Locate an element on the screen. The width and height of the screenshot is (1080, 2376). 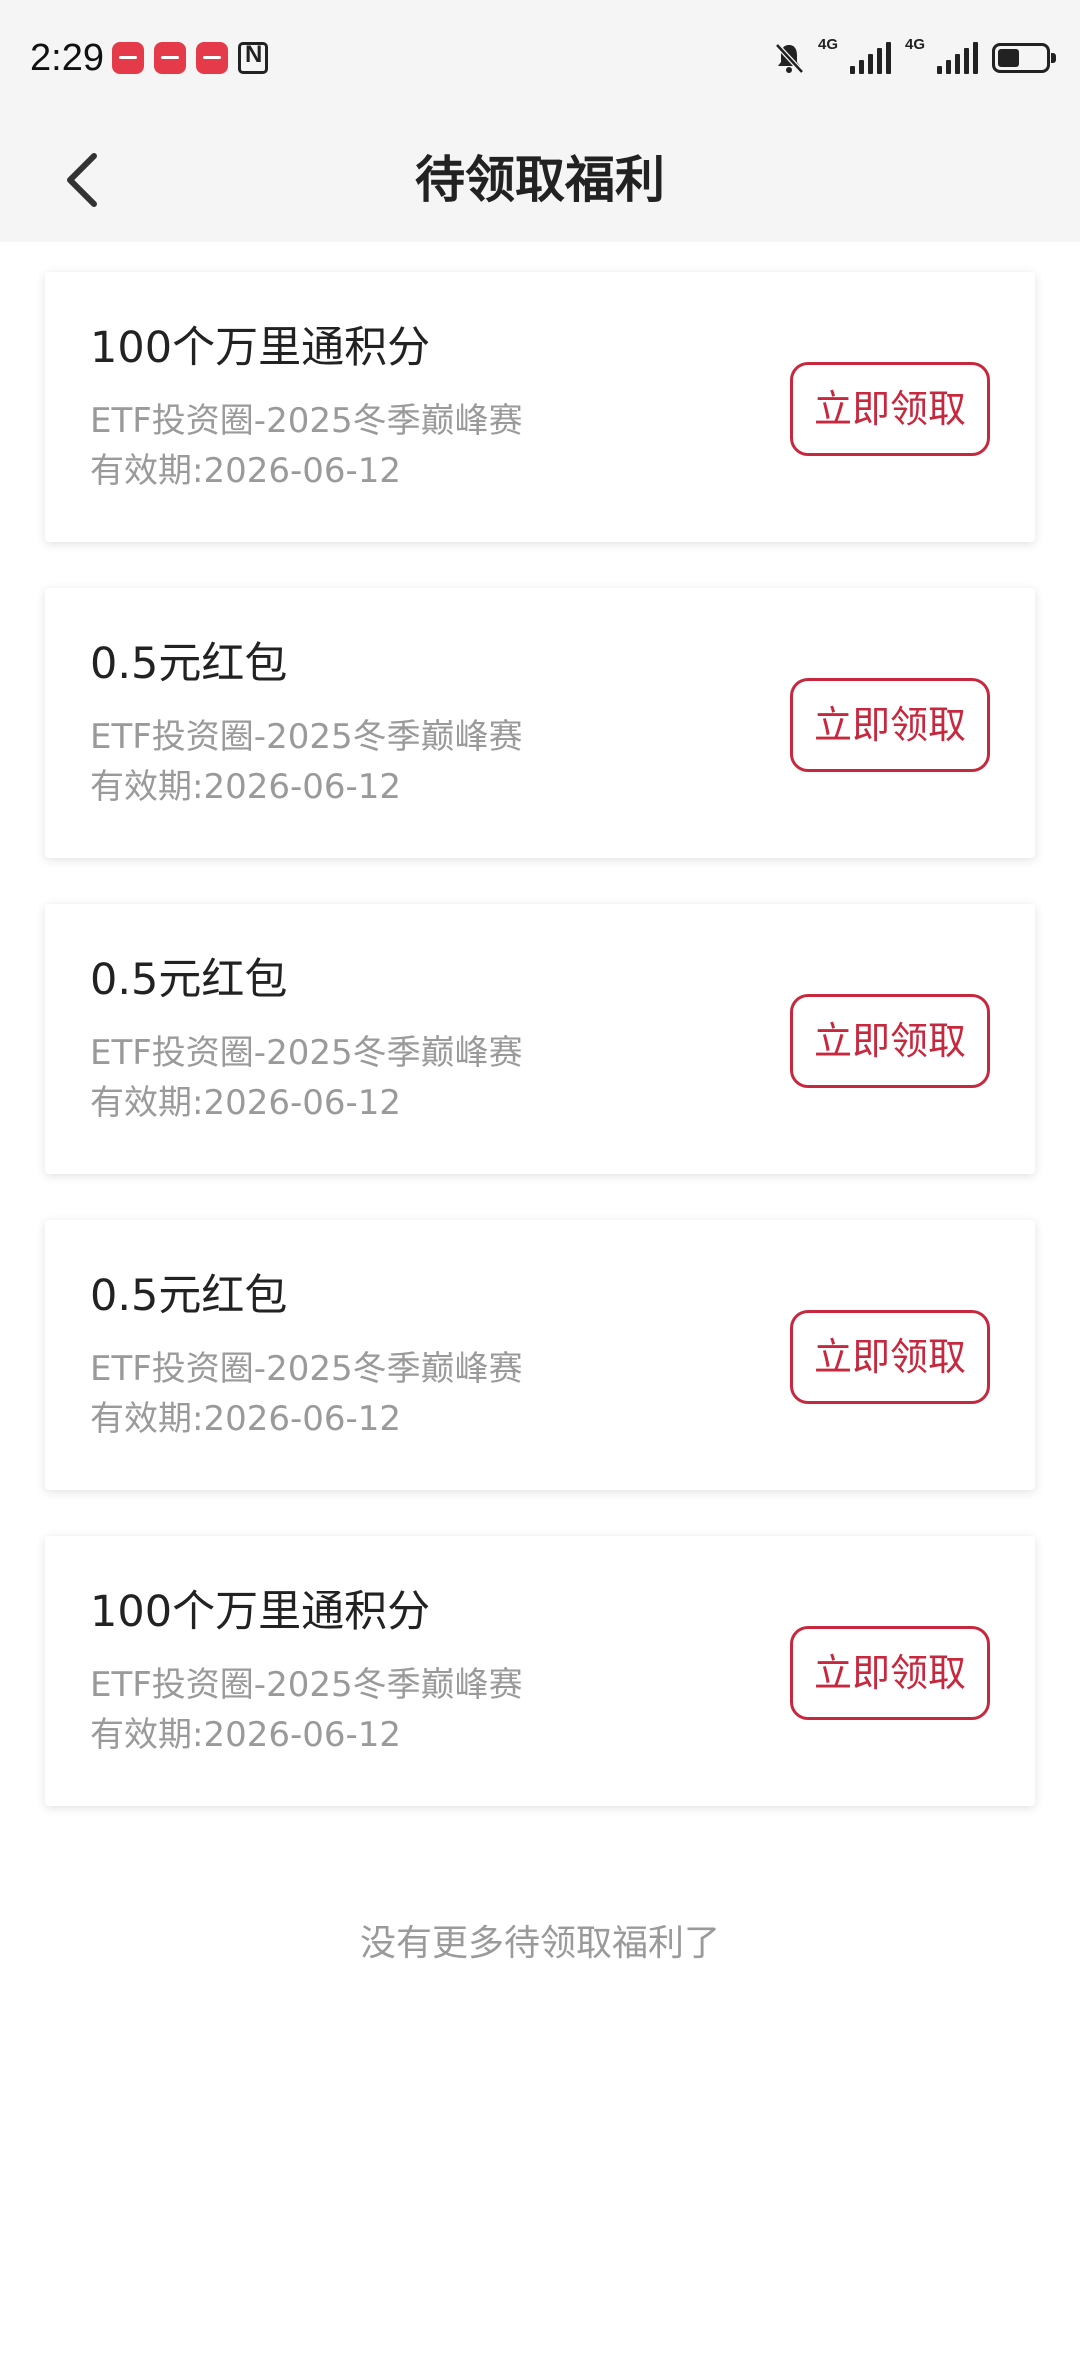
status-time: 2:29 is located at coordinates (67, 58).